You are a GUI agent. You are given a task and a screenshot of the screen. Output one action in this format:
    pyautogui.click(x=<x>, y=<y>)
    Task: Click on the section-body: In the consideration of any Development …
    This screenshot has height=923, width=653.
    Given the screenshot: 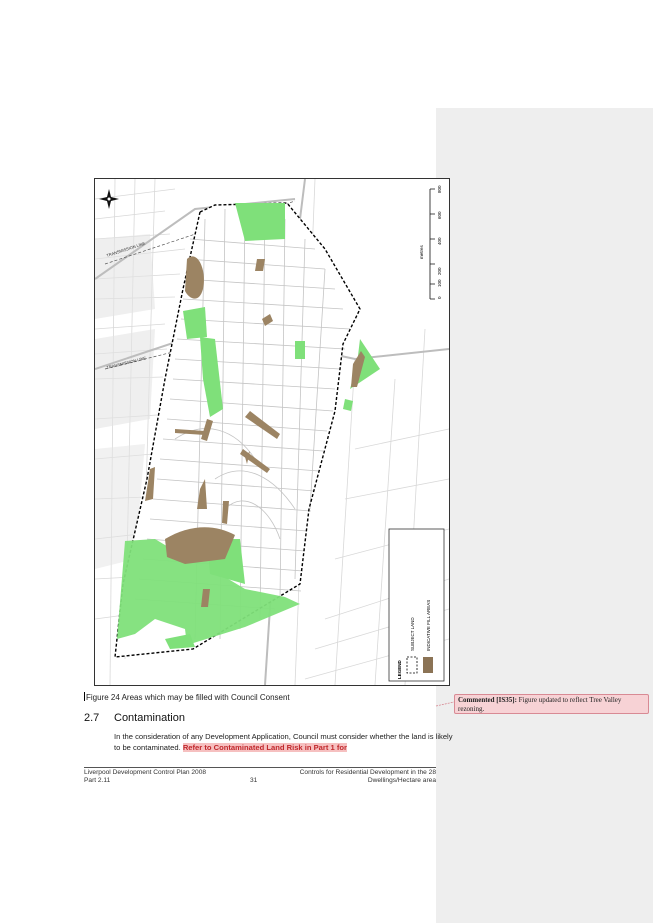 What is the action you would take?
    pyautogui.click(x=284, y=742)
    